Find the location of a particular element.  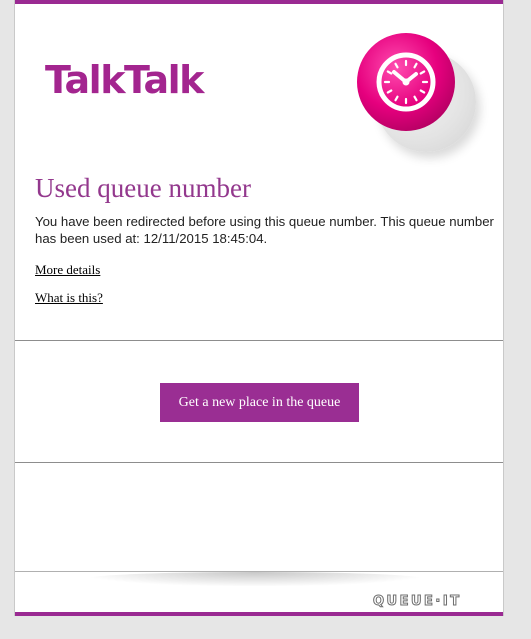

footer-shadow is located at coordinates (255, 579).